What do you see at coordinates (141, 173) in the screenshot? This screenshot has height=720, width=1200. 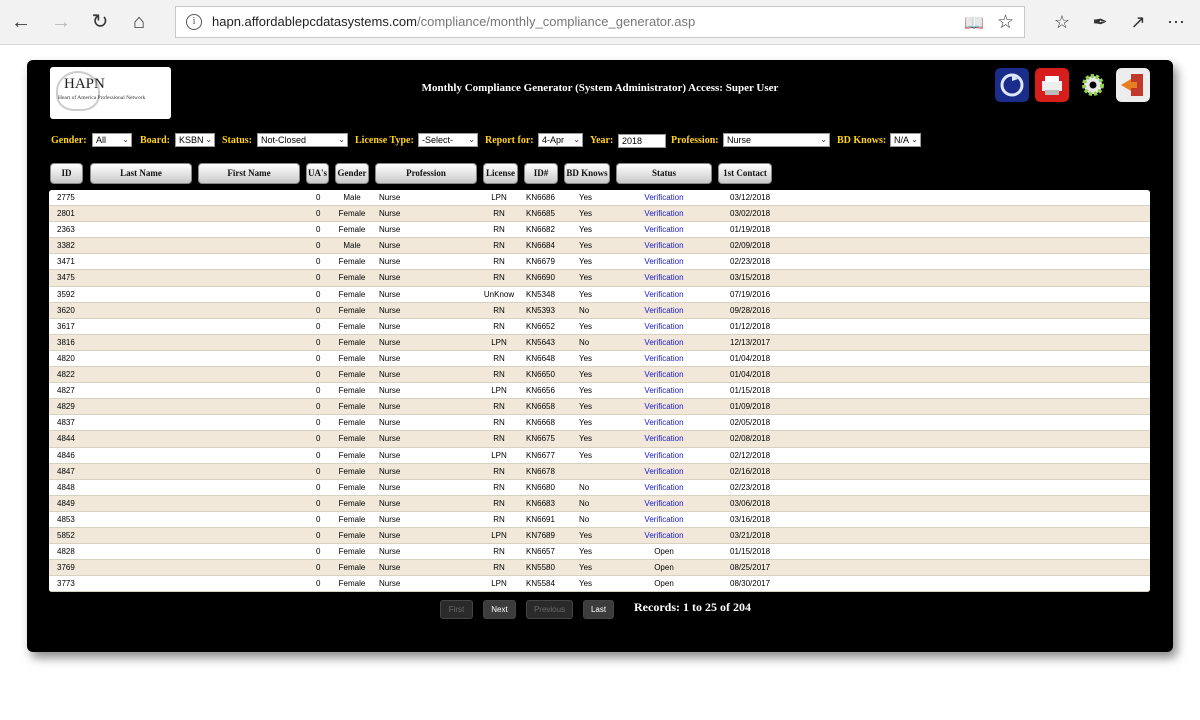 I see `col-header-last-name: Last Name` at bounding box center [141, 173].